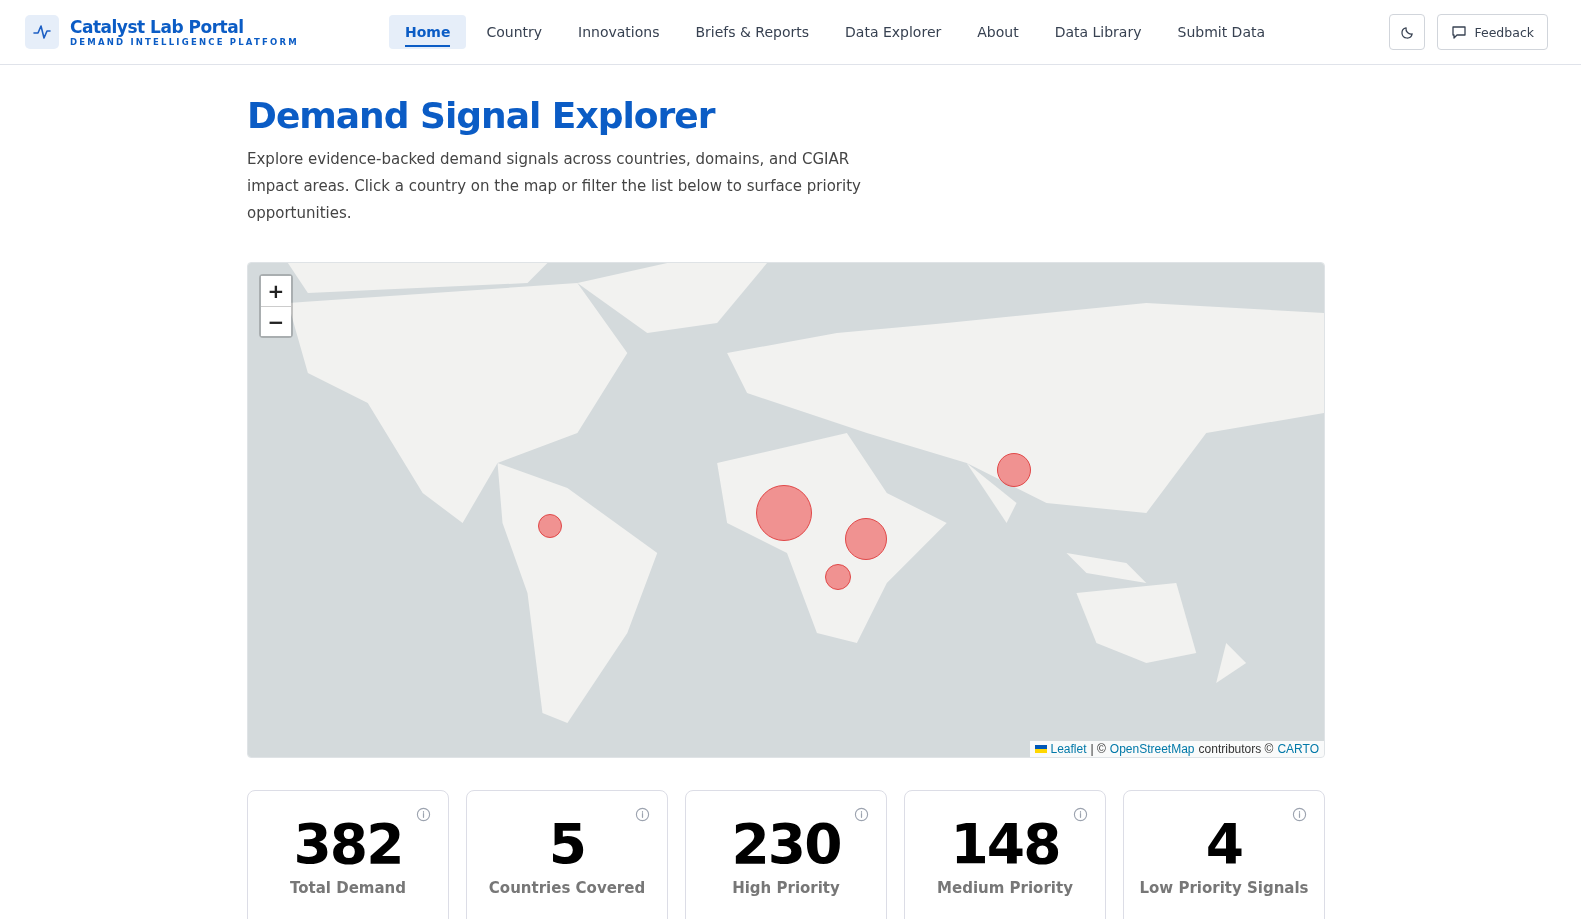 This screenshot has width=1581, height=919. I want to click on brand-subtitle: DEMAND INTELLIGENCE PLATFORM, so click(184, 41).